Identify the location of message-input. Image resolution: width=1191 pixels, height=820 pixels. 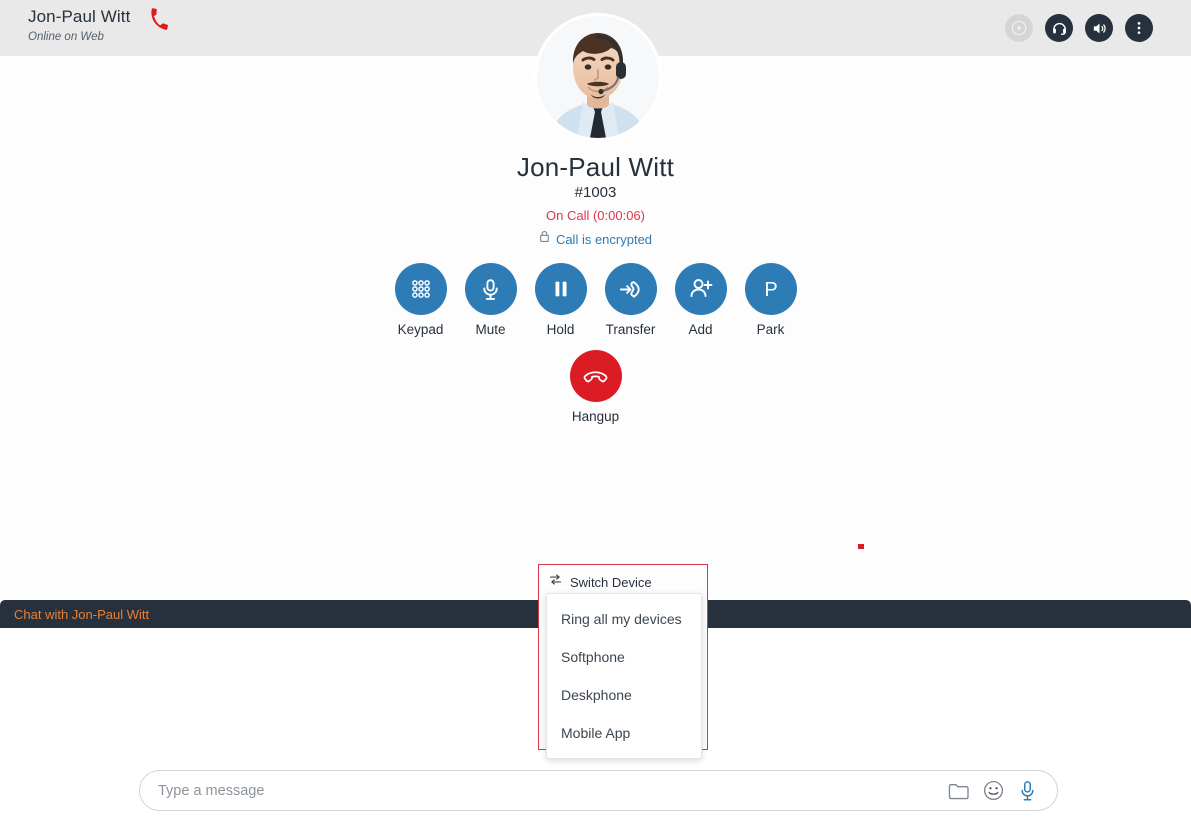
(544, 790).